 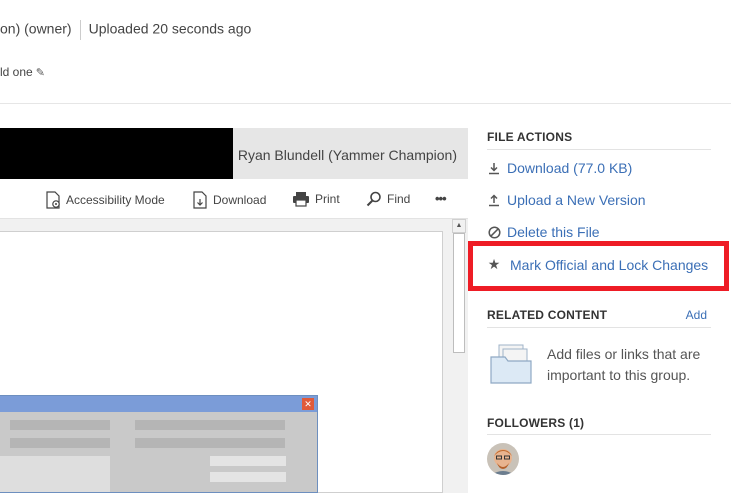 I want to click on owner-bar: Ryan Blundell (Yammer Champion), so click(x=234, y=153).